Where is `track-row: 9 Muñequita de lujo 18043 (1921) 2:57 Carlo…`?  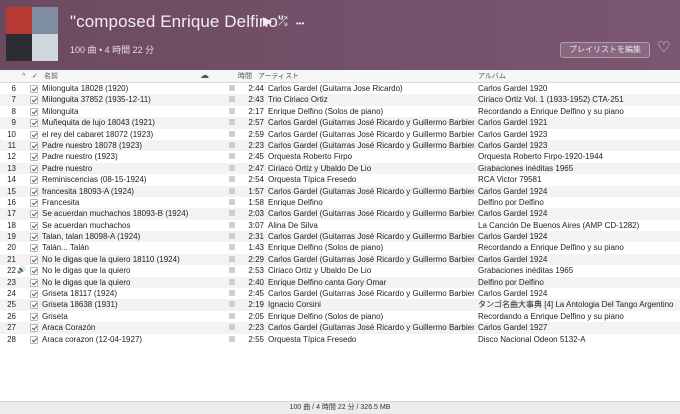
track-row: 9 Muñequita de lujo 18043 (1921) 2:57 Carlo… is located at coordinates (340, 123).